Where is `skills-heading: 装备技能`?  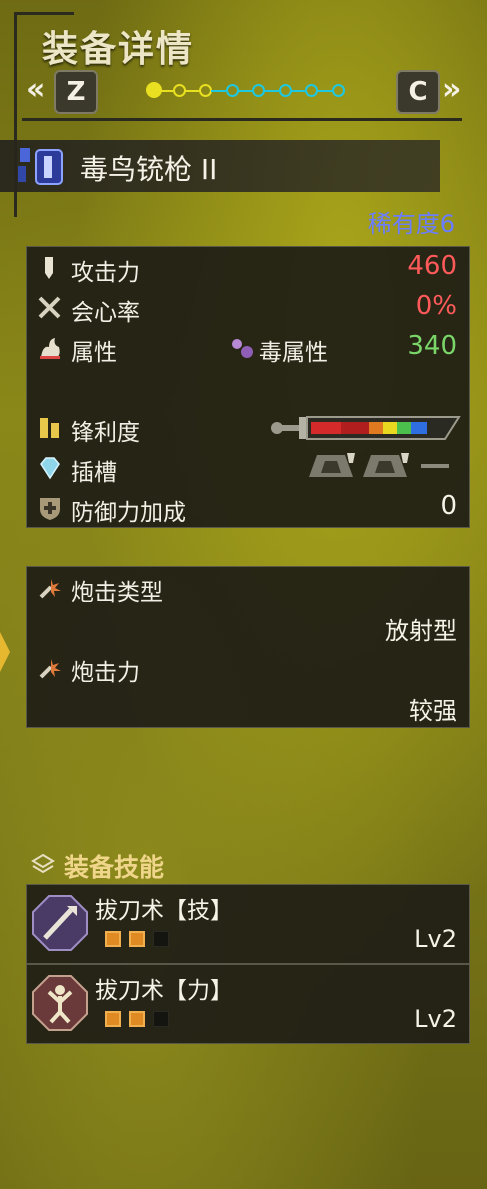
skills-heading: 装备技能 is located at coordinates (114, 867).